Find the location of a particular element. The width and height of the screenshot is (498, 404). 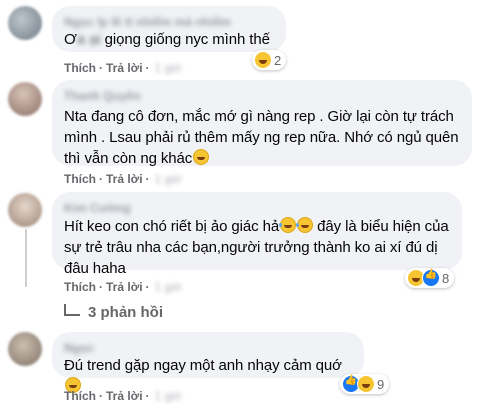

commenter-name: Ngọc is located at coordinates (208, 348).